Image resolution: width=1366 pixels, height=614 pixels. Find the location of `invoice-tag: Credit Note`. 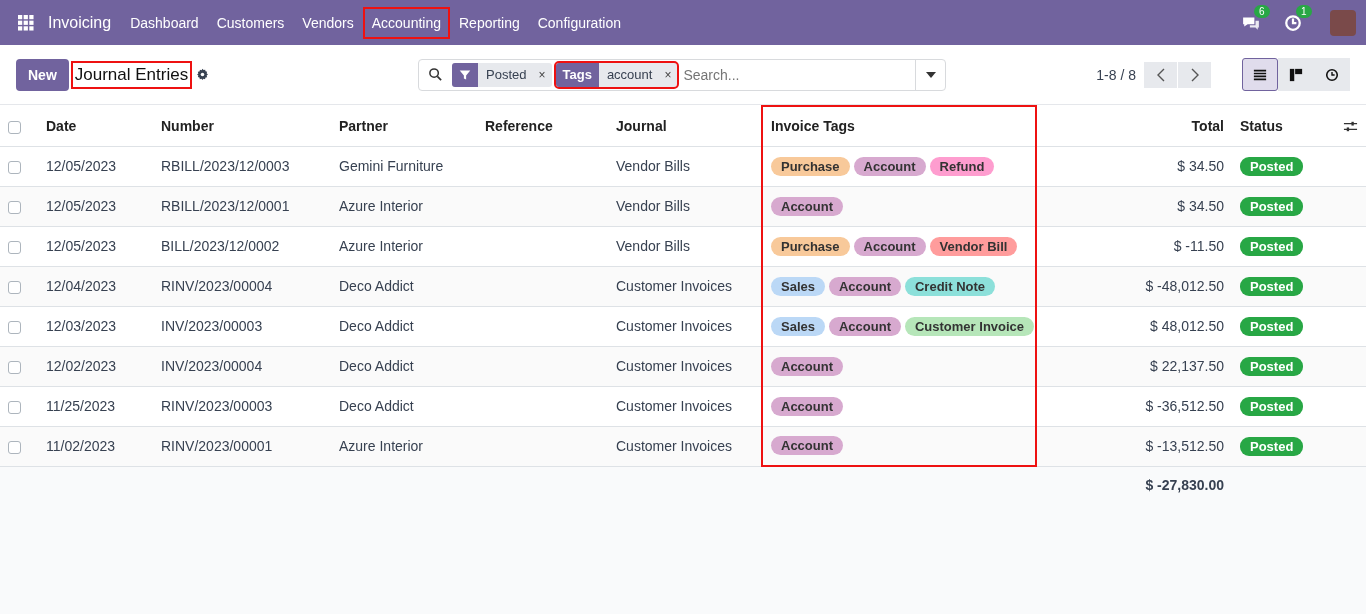

invoice-tag: Credit Note is located at coordinates (950, 286).